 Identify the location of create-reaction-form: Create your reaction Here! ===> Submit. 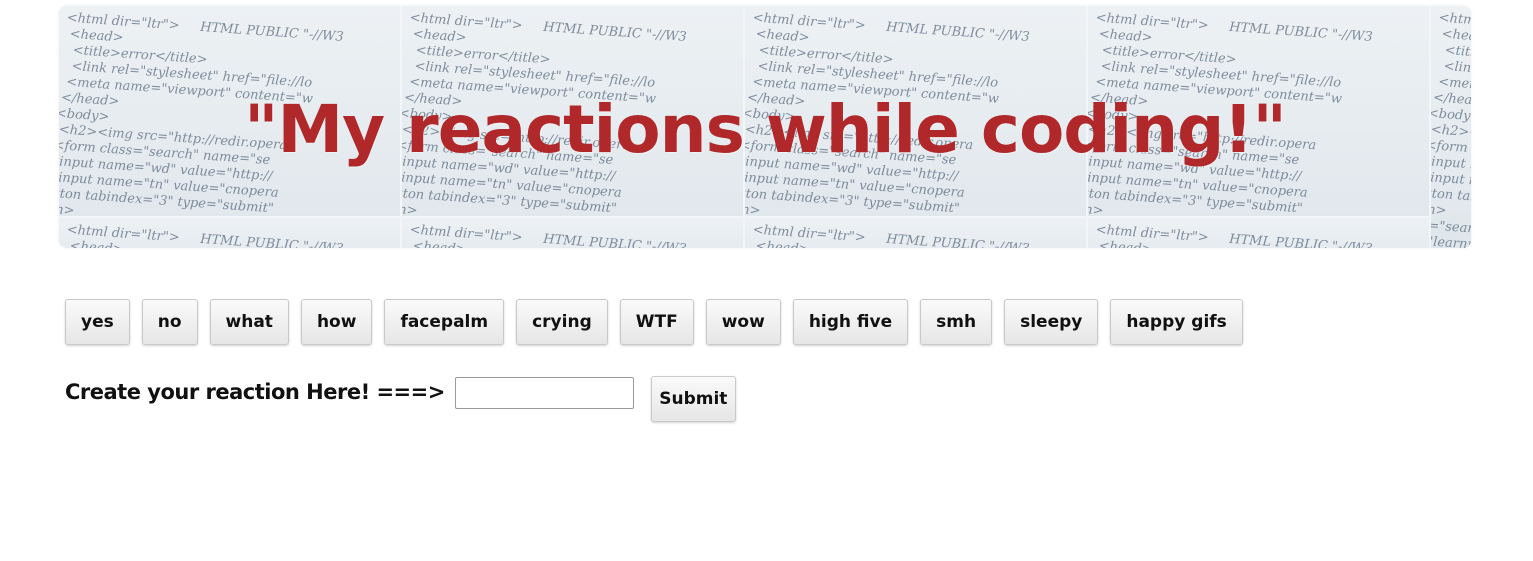
(400, 399).